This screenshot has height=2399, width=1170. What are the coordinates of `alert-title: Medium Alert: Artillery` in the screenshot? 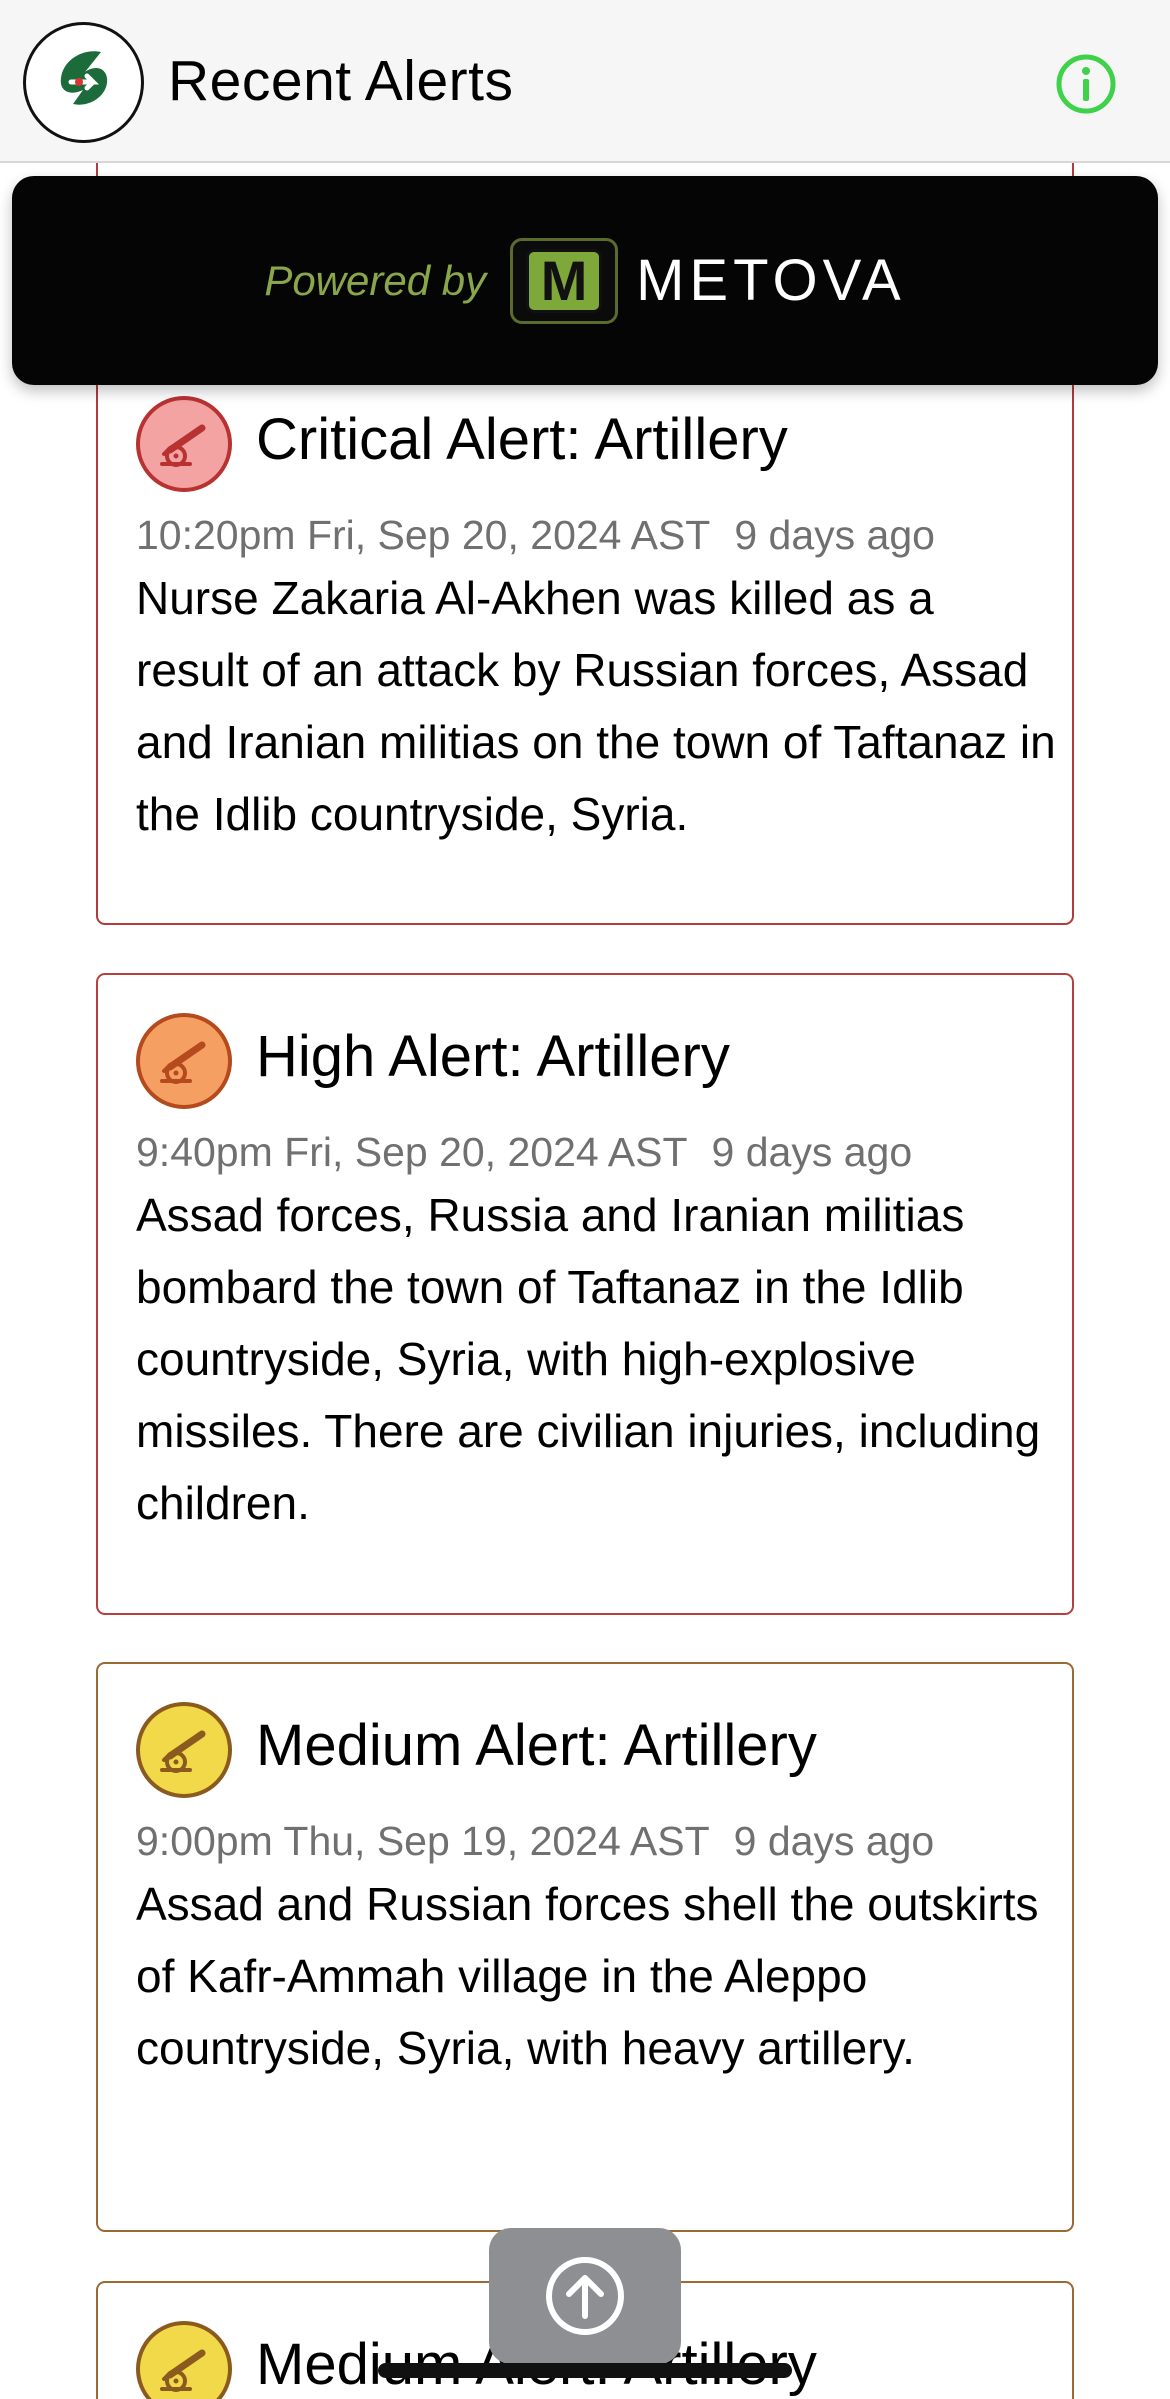 It's located at (536, 1745).